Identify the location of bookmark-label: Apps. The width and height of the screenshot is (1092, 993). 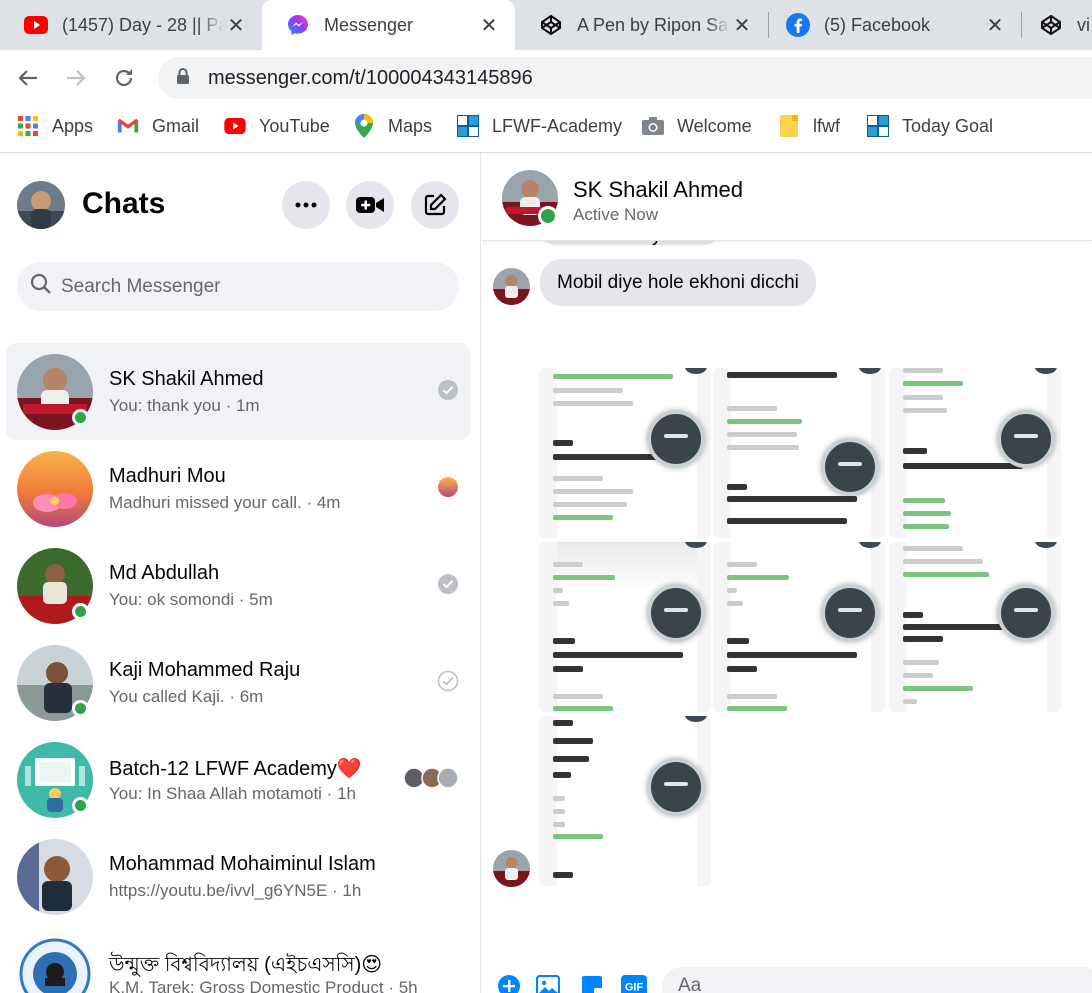
(73, 125).